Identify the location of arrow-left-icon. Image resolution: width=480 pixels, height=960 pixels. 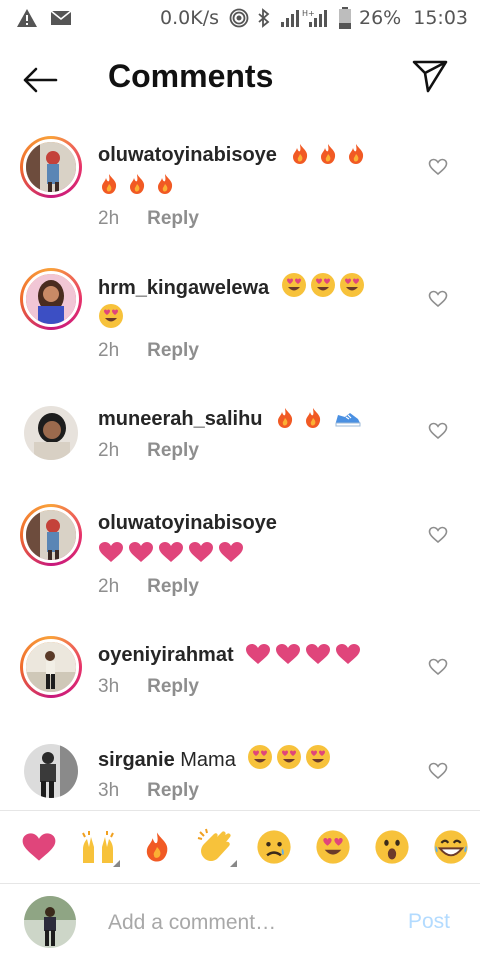
(40, 80).